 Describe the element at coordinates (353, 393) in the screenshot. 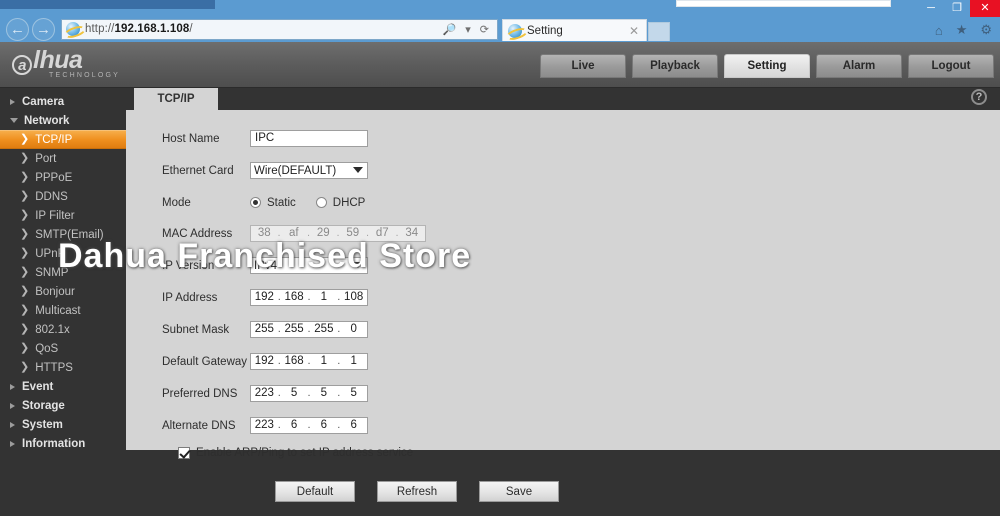

I see `pdns-octet-4: 5` at that location.